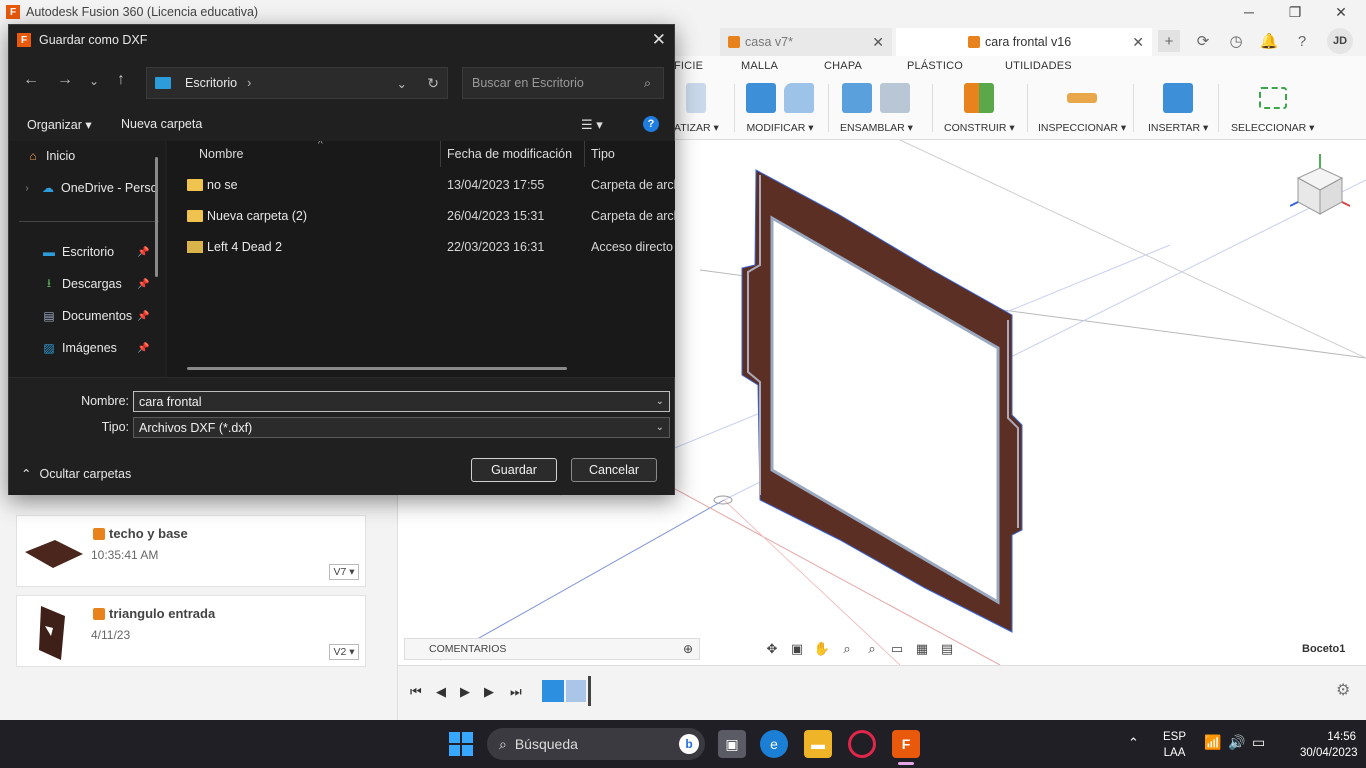 This screenshot has height=768, width=1366. I want to click on new-tab-icon: +, so click(1169, 41).